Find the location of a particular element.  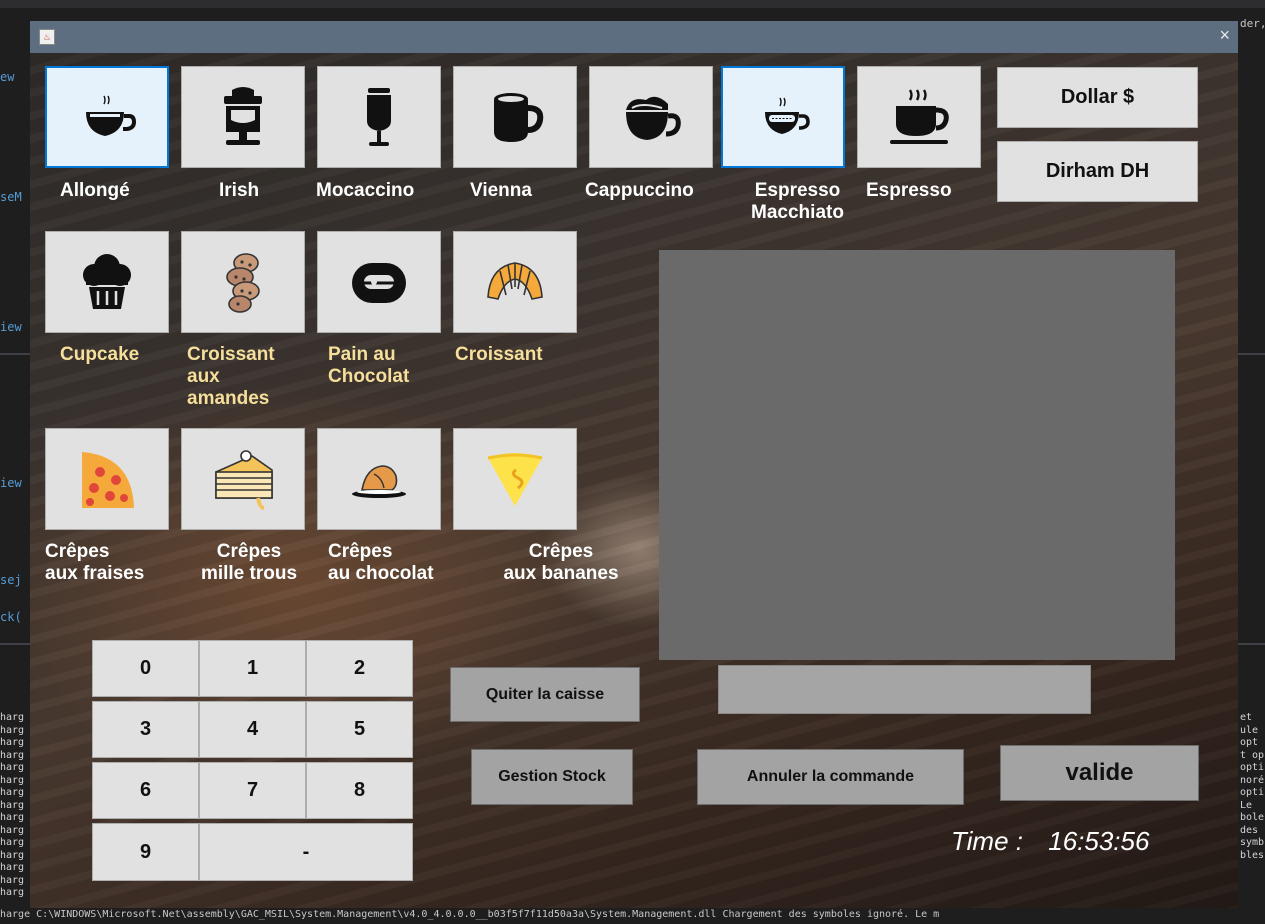

drink-label: Espresso is located at coordinates (909, 190).